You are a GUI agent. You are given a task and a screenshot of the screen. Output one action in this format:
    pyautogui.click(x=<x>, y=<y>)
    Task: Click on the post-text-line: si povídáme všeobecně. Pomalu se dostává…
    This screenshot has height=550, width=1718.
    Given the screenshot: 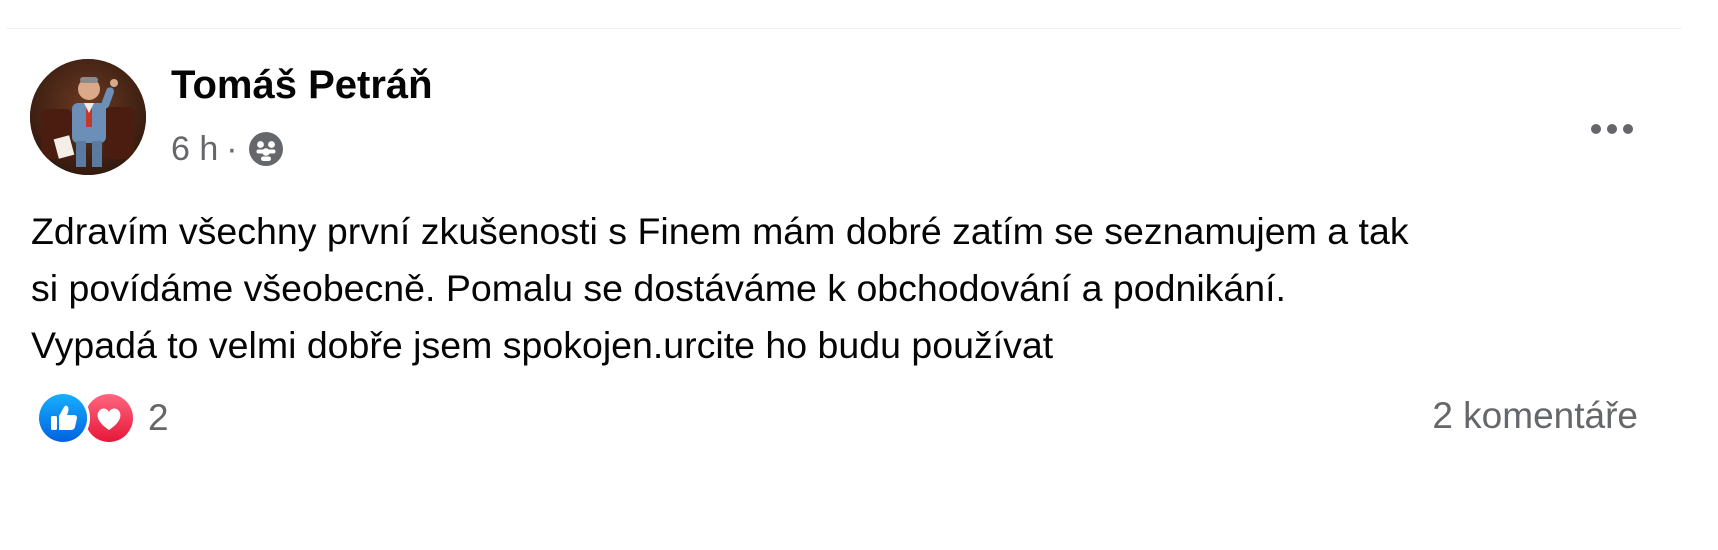 What is the action you would take?
    pyautogui.click(x=658, y=288)
    